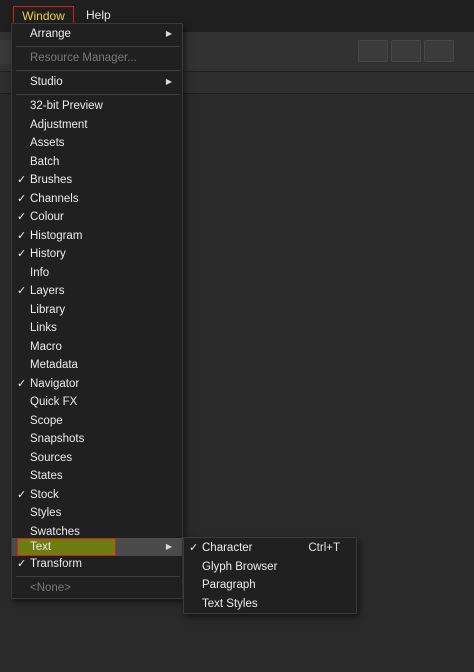 The height and width of the screenshot is (672, 474). Describe the element at coordinates (97, 495) in the screenshot. I see `menu-item-stock: ✓ Stock` at that location.